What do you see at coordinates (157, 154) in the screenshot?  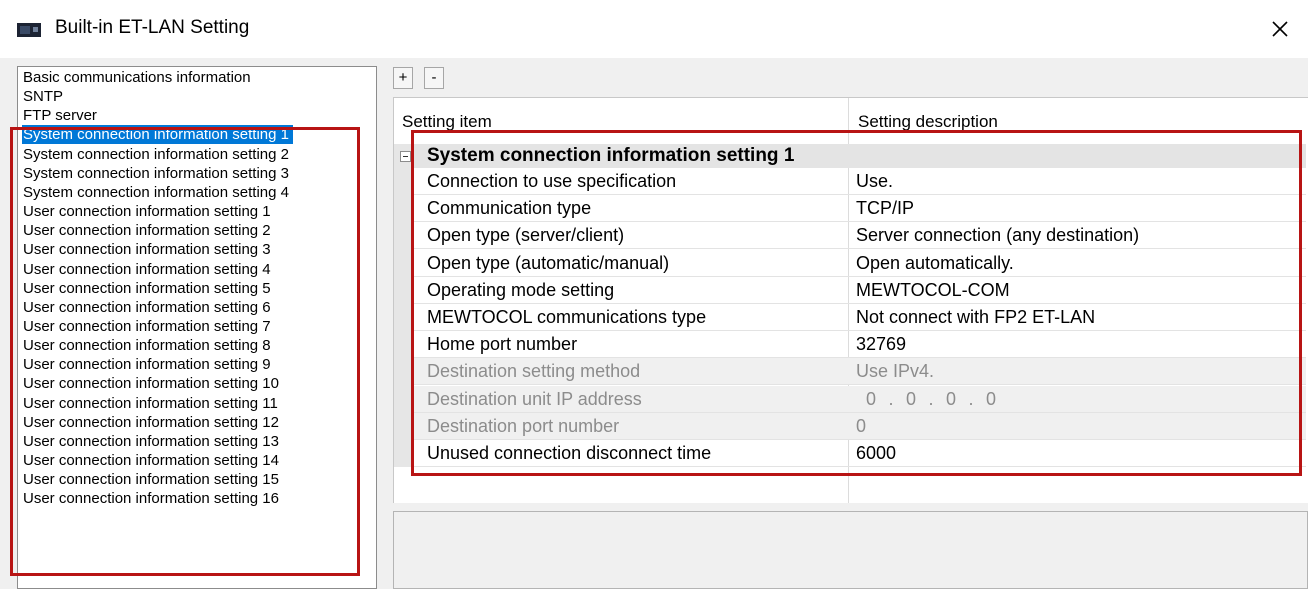 I see `list-item: System connection information setting 2` at bounding box center [157, 154].